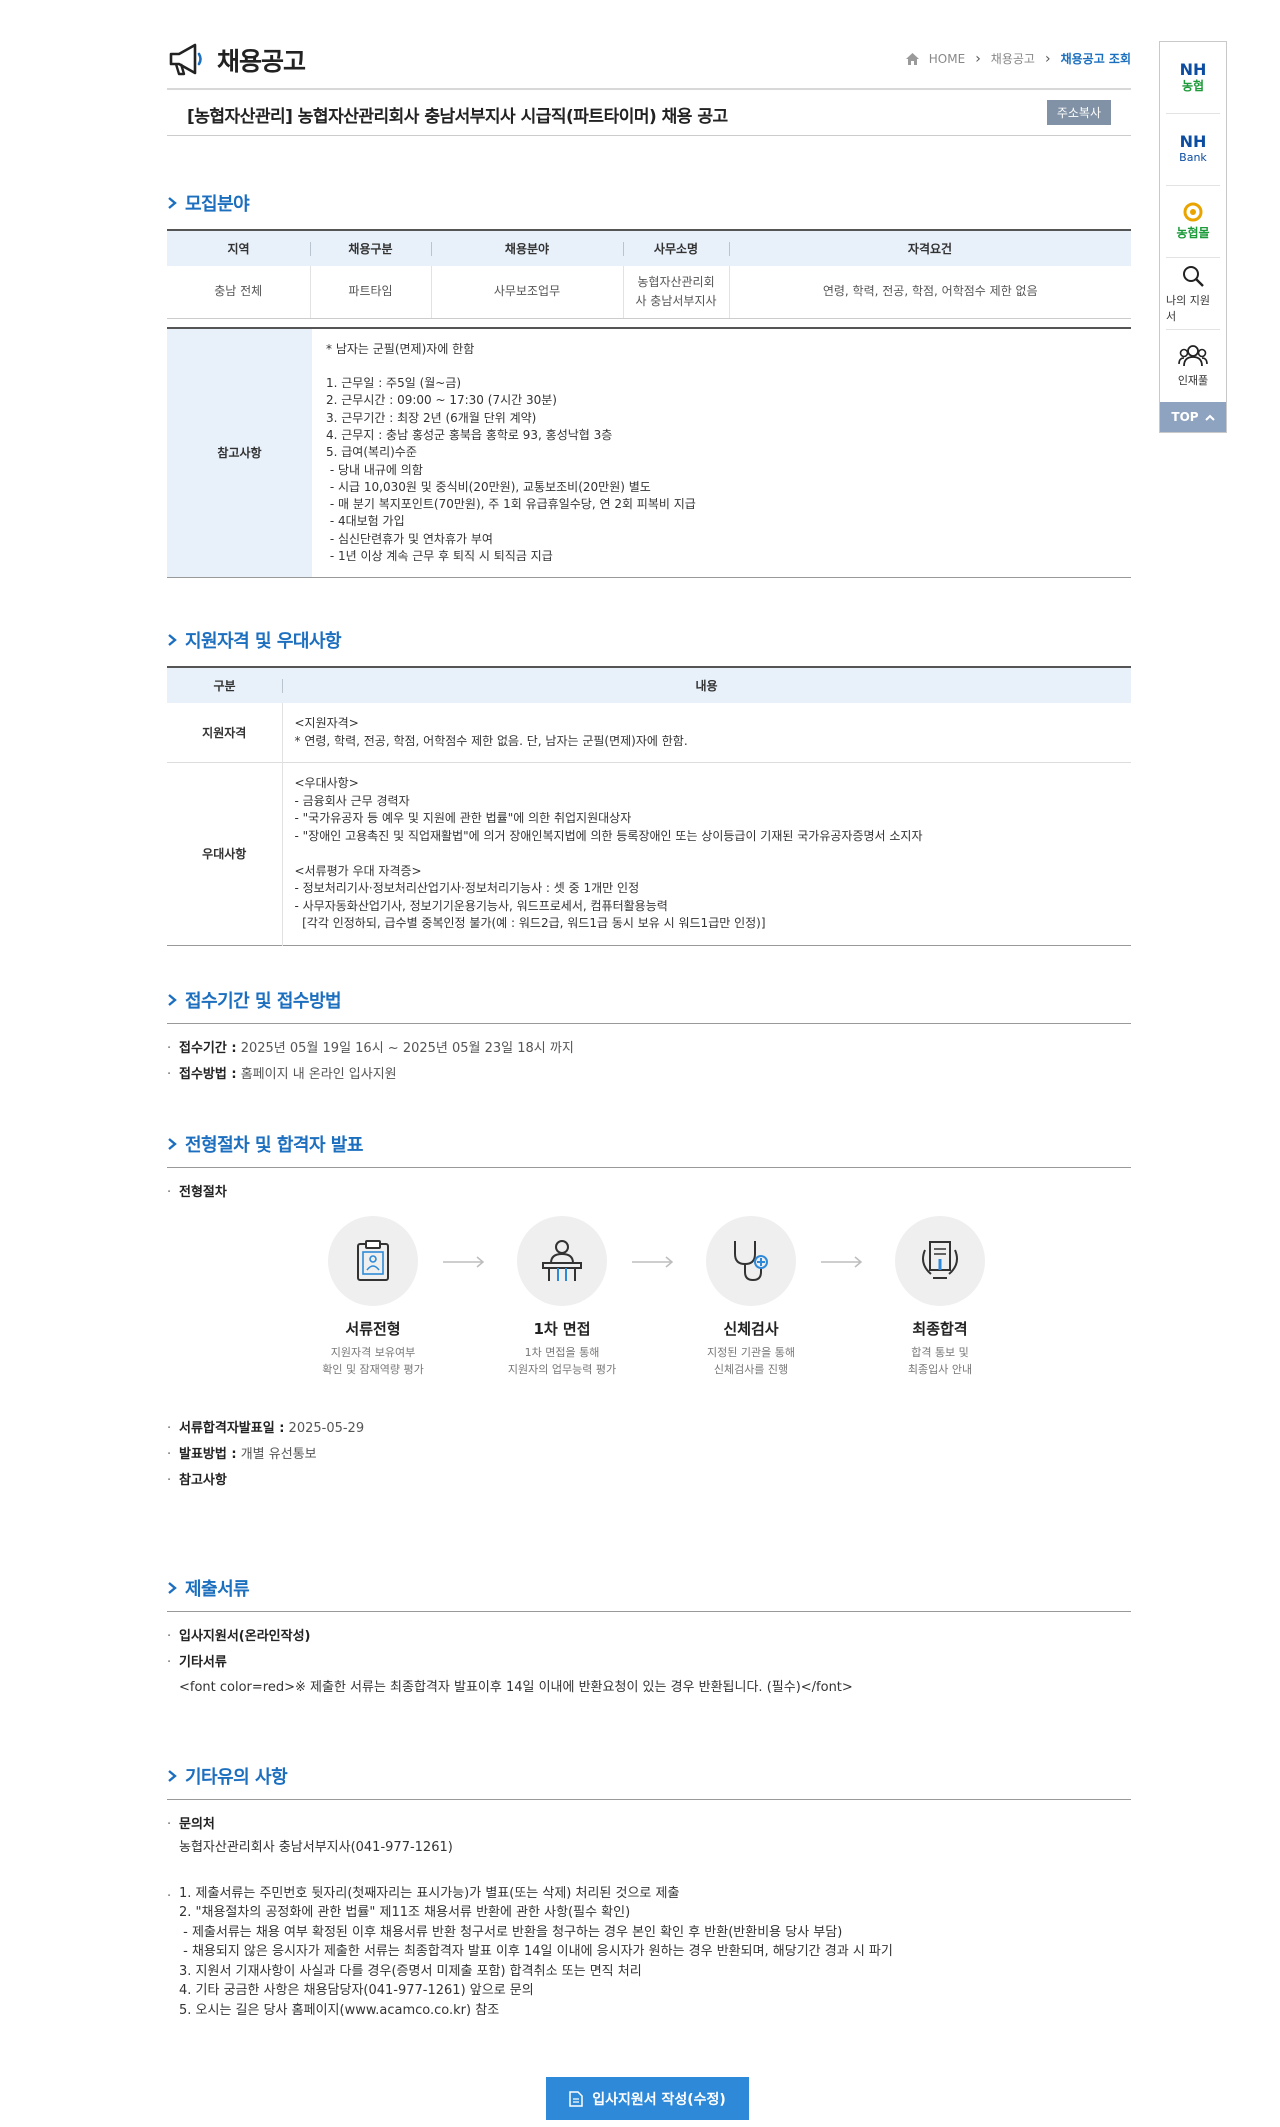 The height and width of the screenshot is (2127, 1280). I want to click on method-value: 홈페이지 내 온라인 입사지원, so click(318, 1074).